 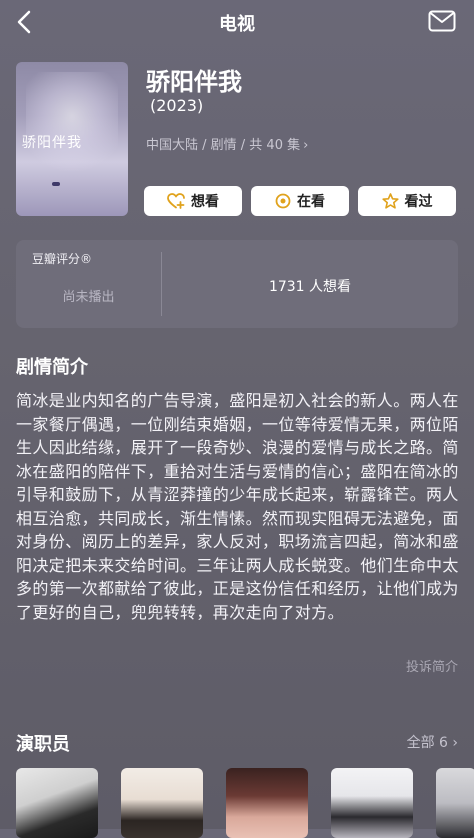 I want to click on cast-all-link: 全部 6 ›, so click(x=432, y=742).